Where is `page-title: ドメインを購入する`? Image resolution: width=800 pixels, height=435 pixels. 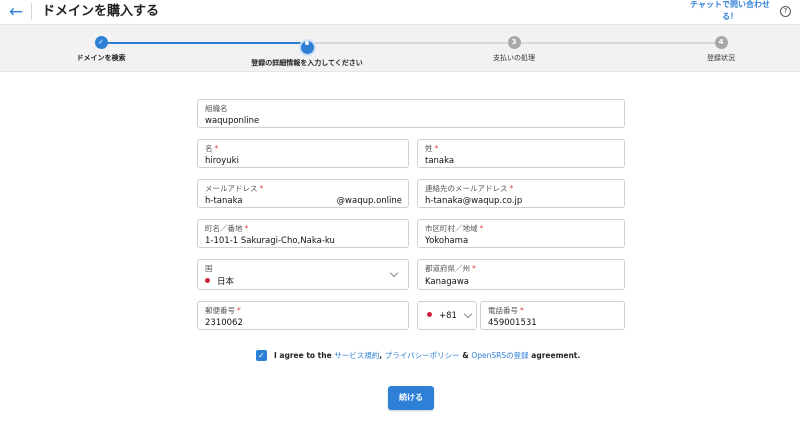
page-title: ドメインを購入する is located at coordinates (101, 11).